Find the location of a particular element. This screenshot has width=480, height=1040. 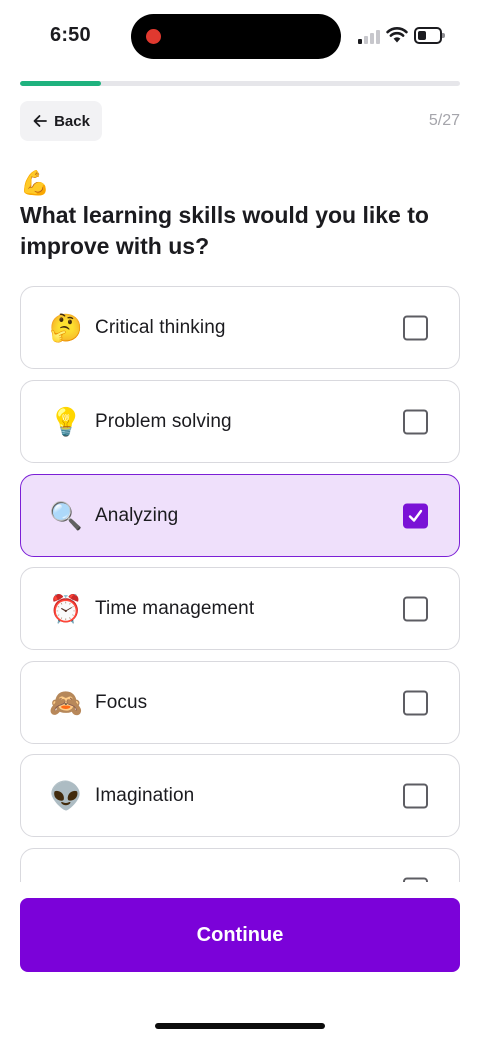

magnifying-glass-icon: 🔍 is located at coordinates (66, 515).